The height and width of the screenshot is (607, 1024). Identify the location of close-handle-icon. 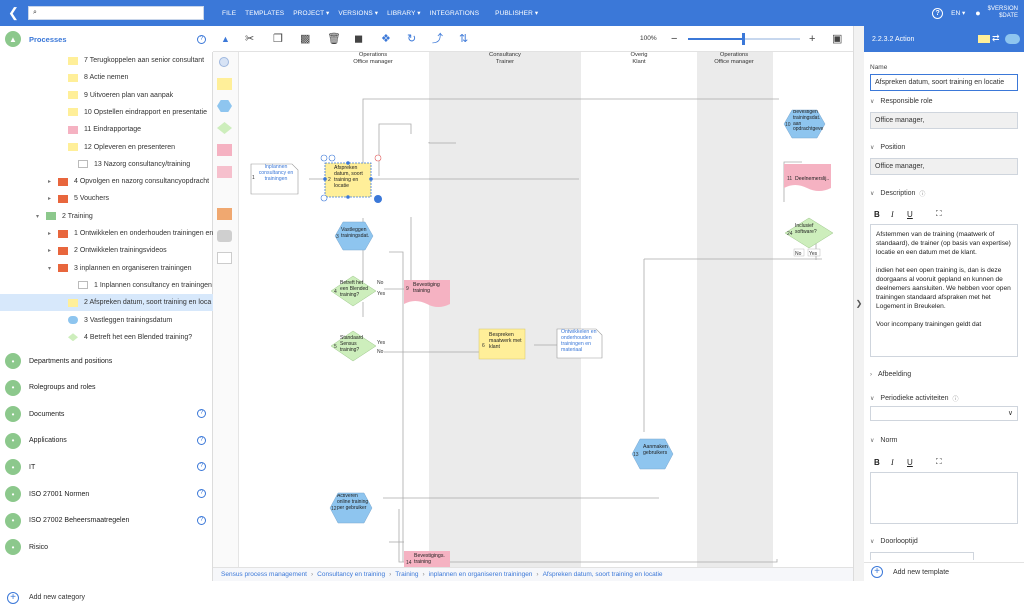
(378, 158).